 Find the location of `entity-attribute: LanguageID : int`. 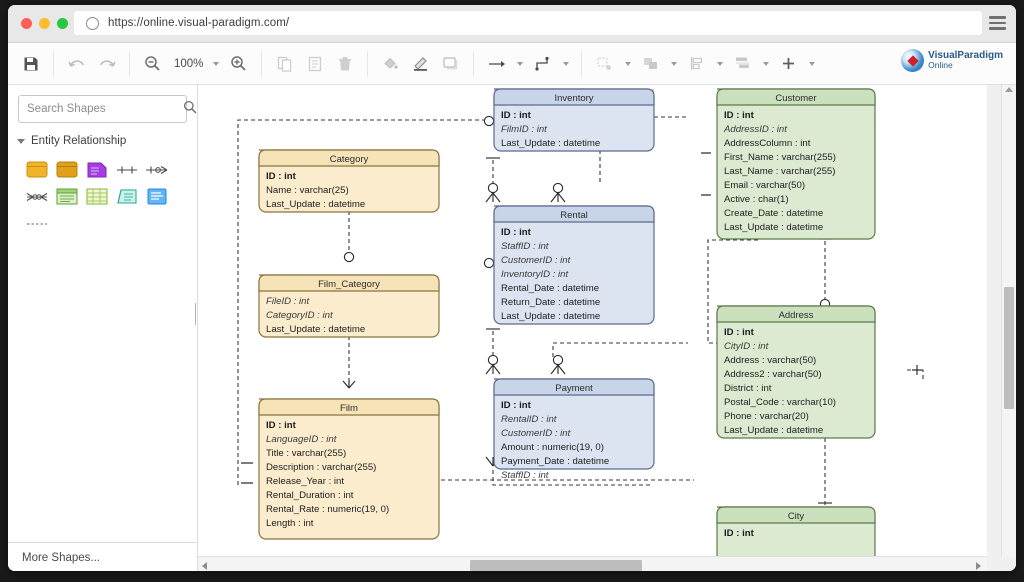

entity-attribute: LanguageID : int is located at coordinates (301, 439).